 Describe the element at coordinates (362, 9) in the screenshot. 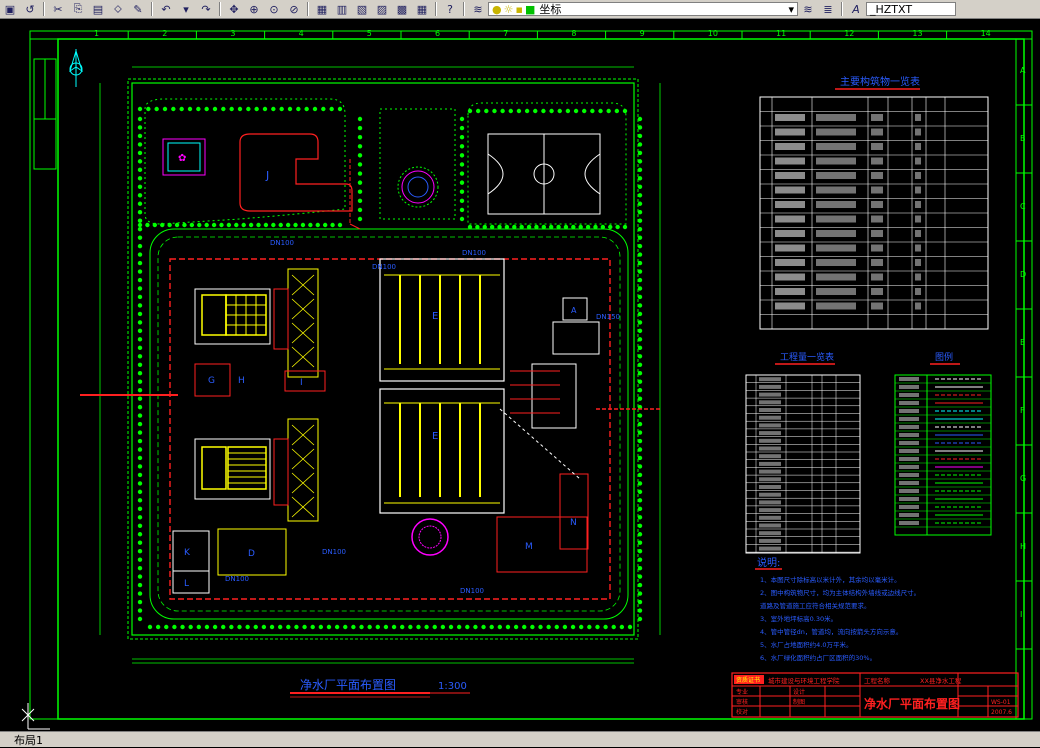

I see `tool-palette-icon: ▧` at that location.